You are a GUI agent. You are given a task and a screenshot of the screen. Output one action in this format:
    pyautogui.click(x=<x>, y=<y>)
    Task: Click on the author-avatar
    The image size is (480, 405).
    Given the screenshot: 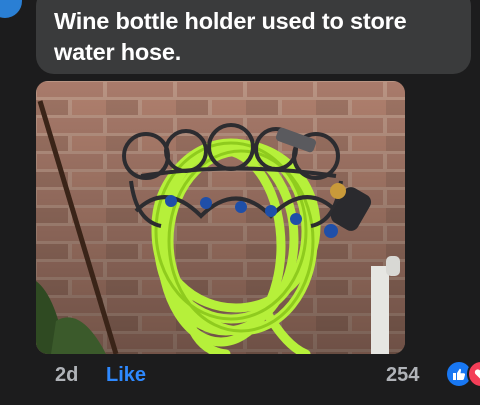 What is the action you would take?
    pyautogui.click(x=12, y=10)
    